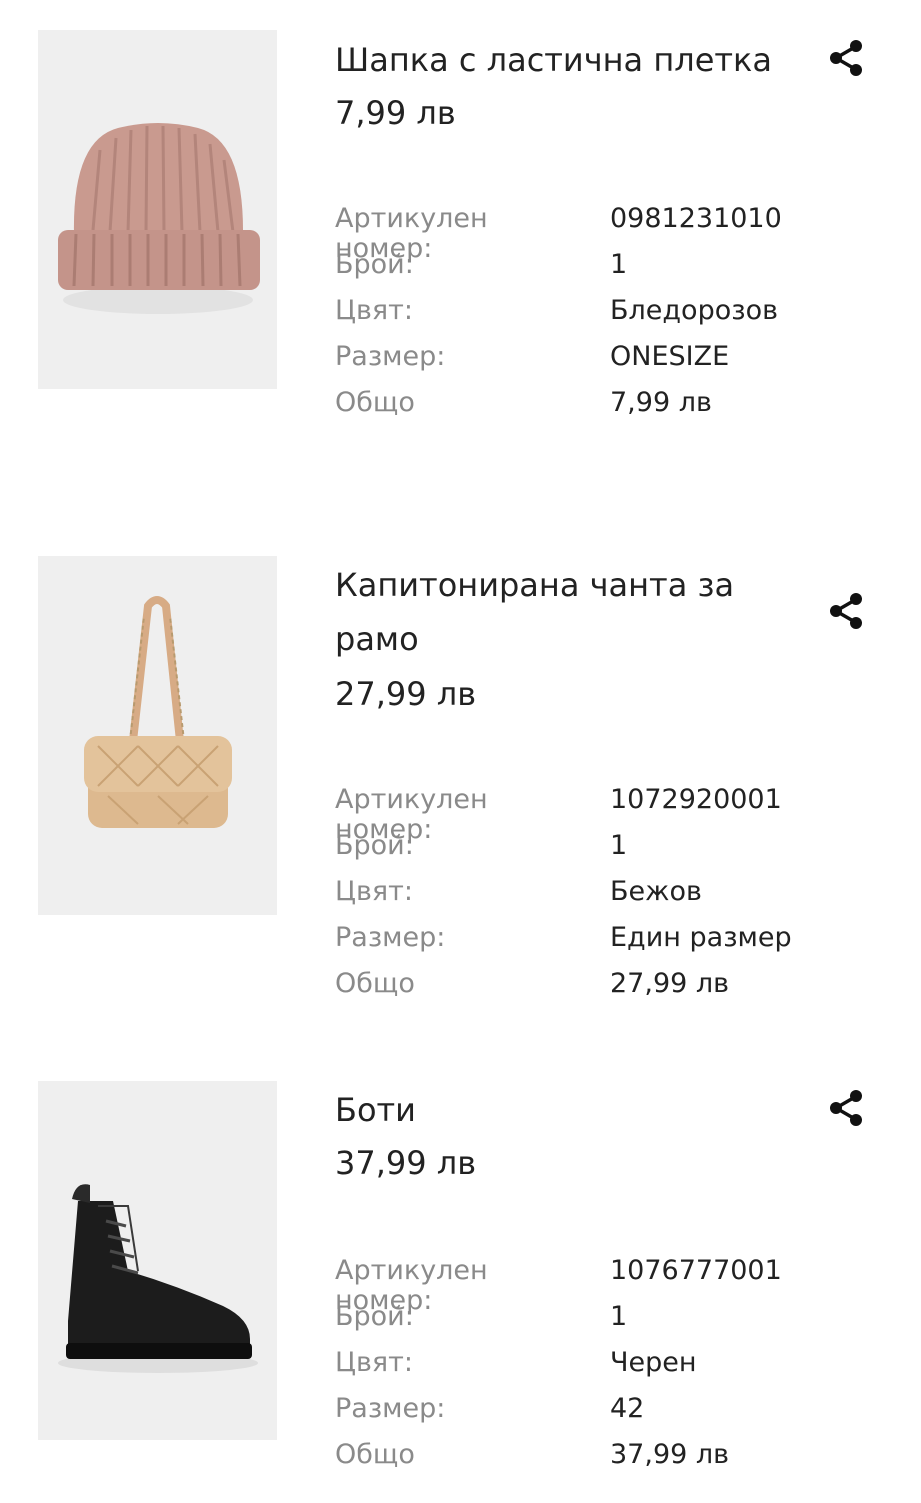 The image size is (921, 1503). I want to click on beanie-image, so click(157, 209).